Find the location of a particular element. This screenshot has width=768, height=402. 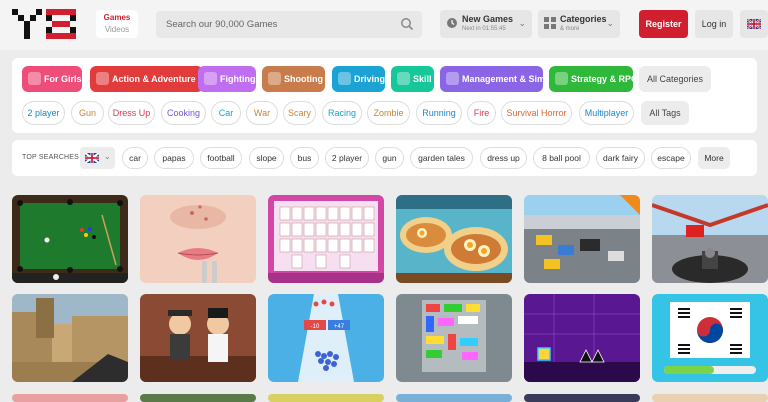

game-thumb-flag-quiz is located at coordinates (710, 338).